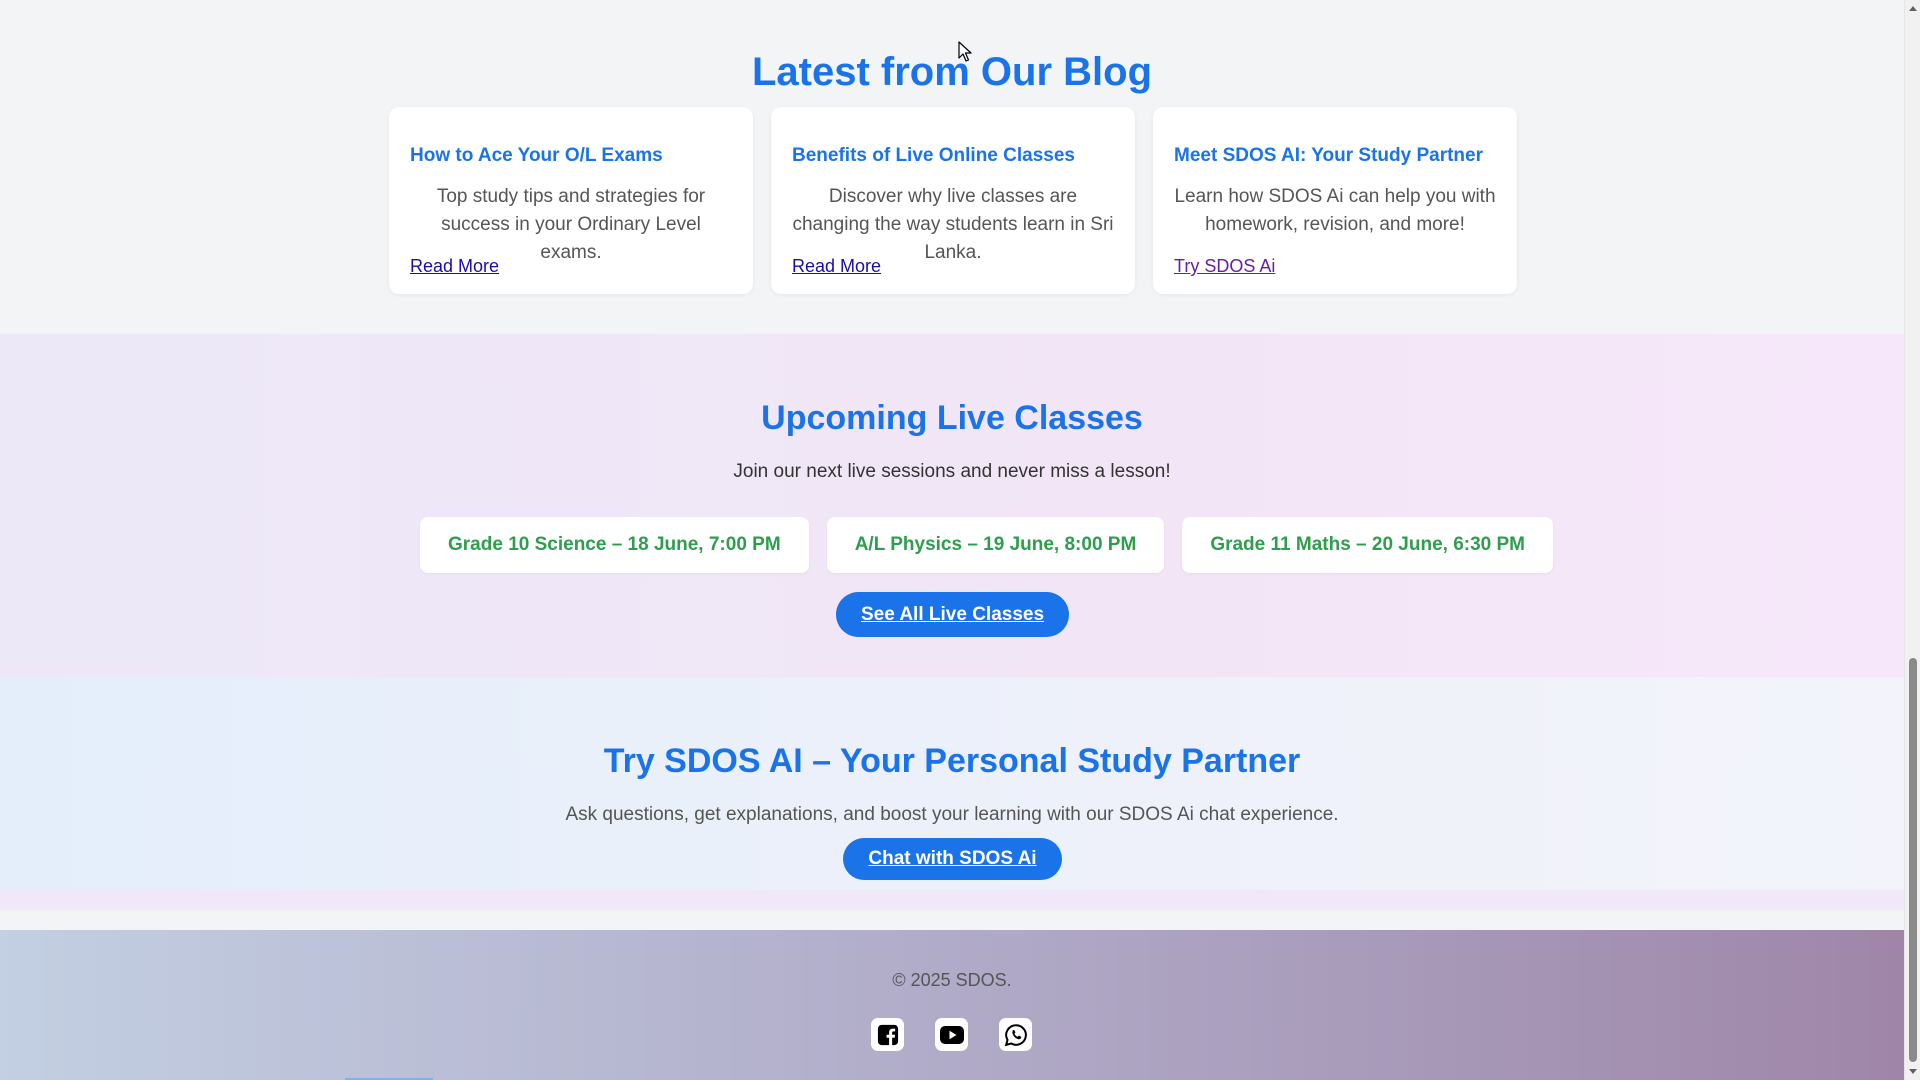  Describe the element at coordinates (965, 51) in the screenshot. I see `mouse-cursor-icon` at that location.